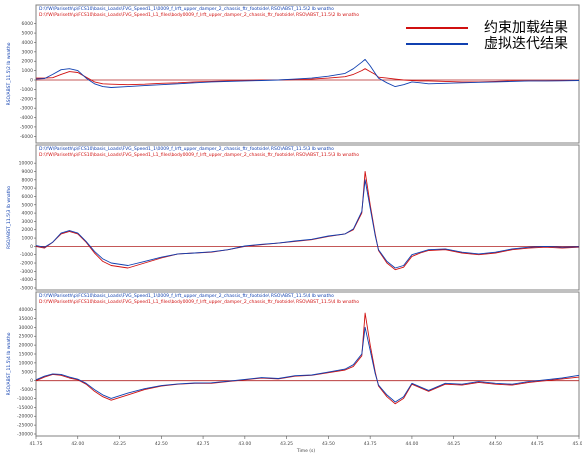 This screenshot has height=455, width=582. Describe the element at coordinates (28, 172) in the screenshot. I see `y-tick-label: 9000` at that location.